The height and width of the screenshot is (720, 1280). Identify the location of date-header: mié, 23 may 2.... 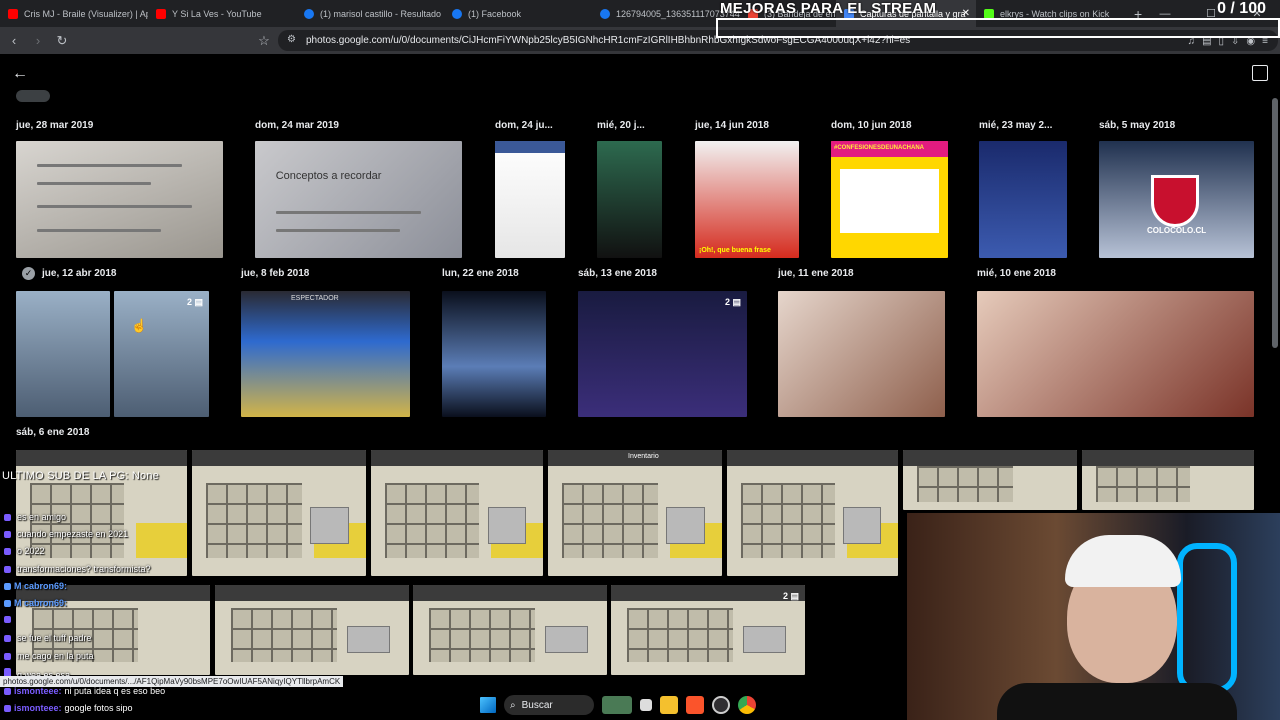
(1016, 125).